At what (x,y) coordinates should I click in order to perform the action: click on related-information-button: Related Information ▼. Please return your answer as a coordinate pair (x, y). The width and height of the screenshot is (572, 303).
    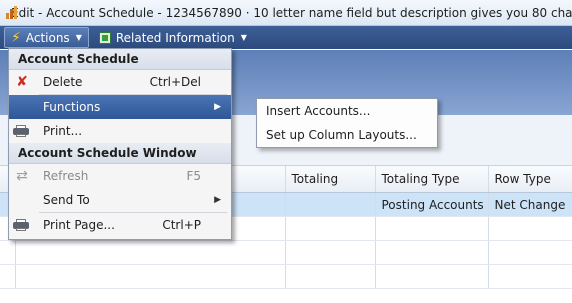
    Looking at the image, I should click on (173, 37).